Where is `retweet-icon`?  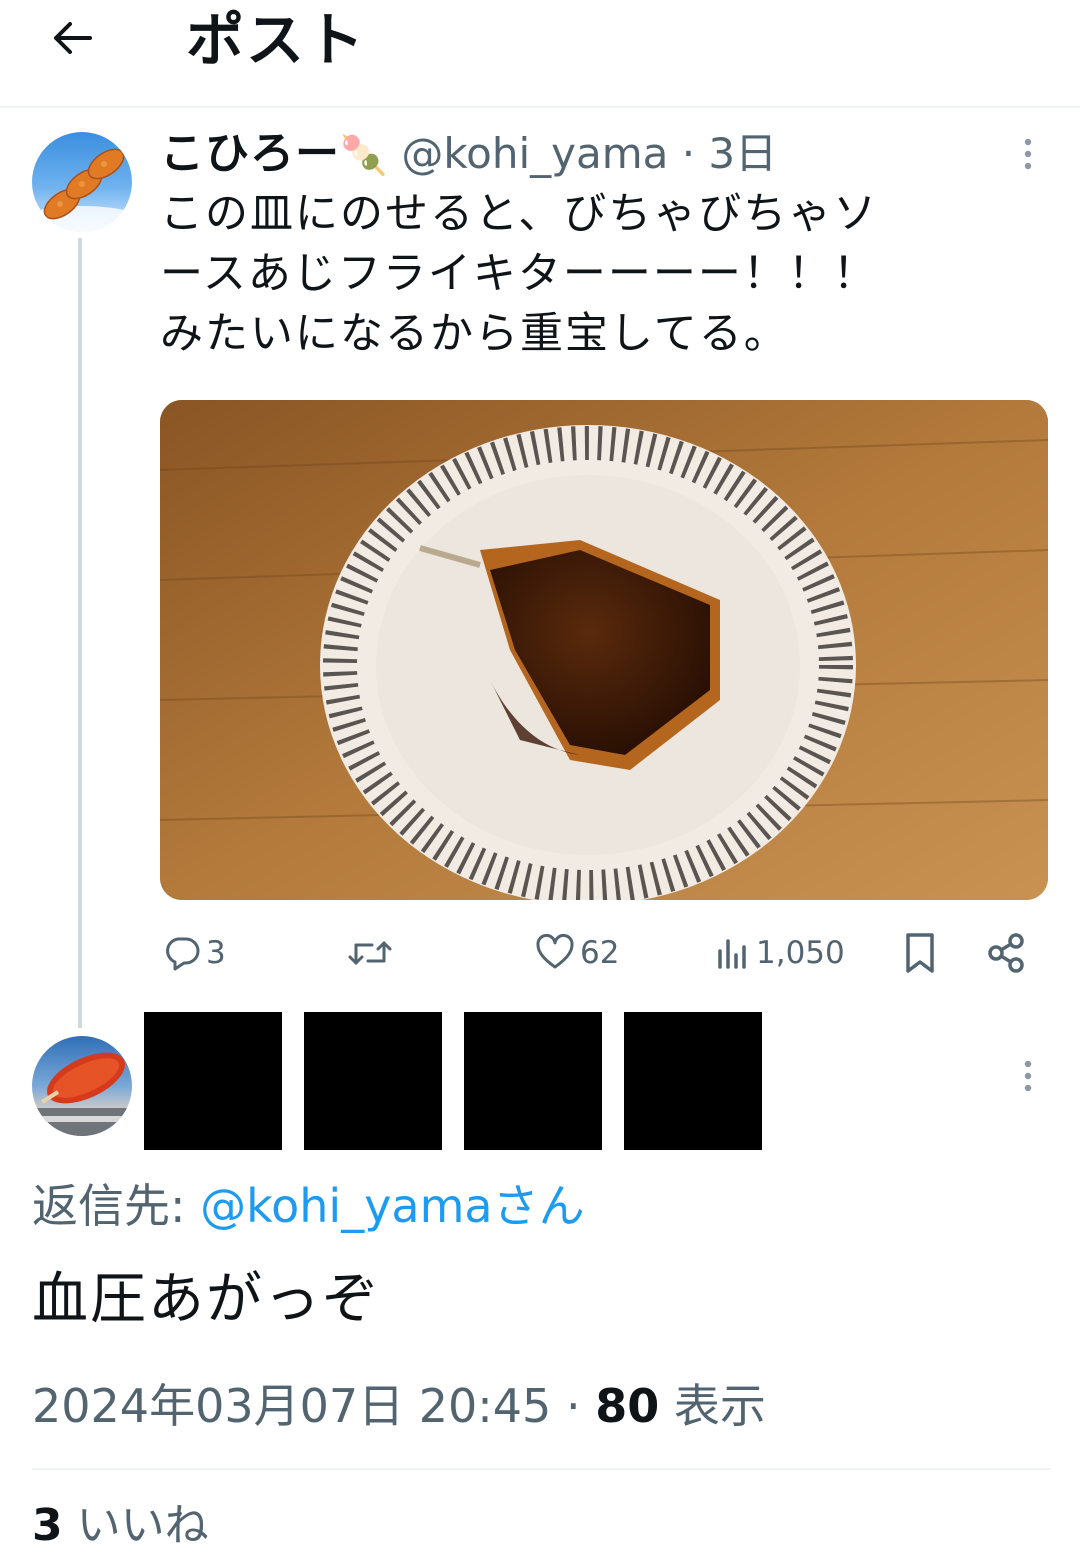
retweet-icon is located at coordinates (370, 953).